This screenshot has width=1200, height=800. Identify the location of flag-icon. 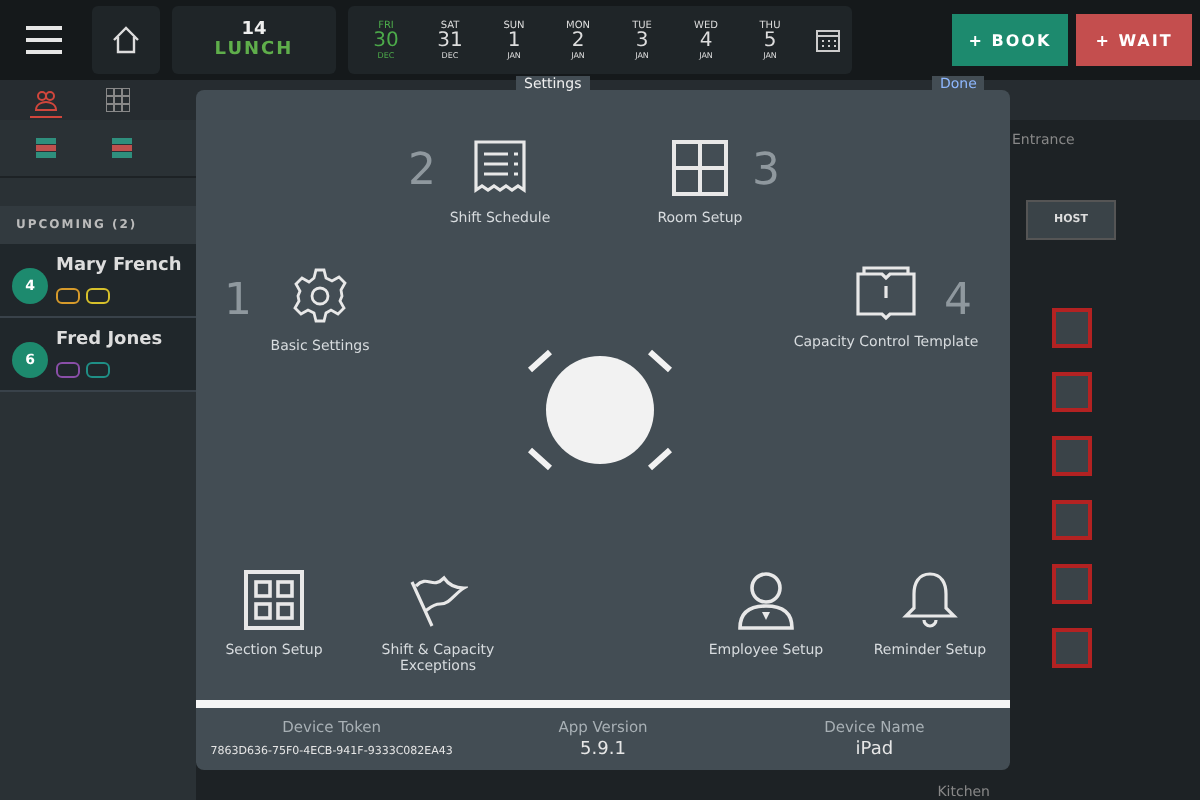
(438, 600).